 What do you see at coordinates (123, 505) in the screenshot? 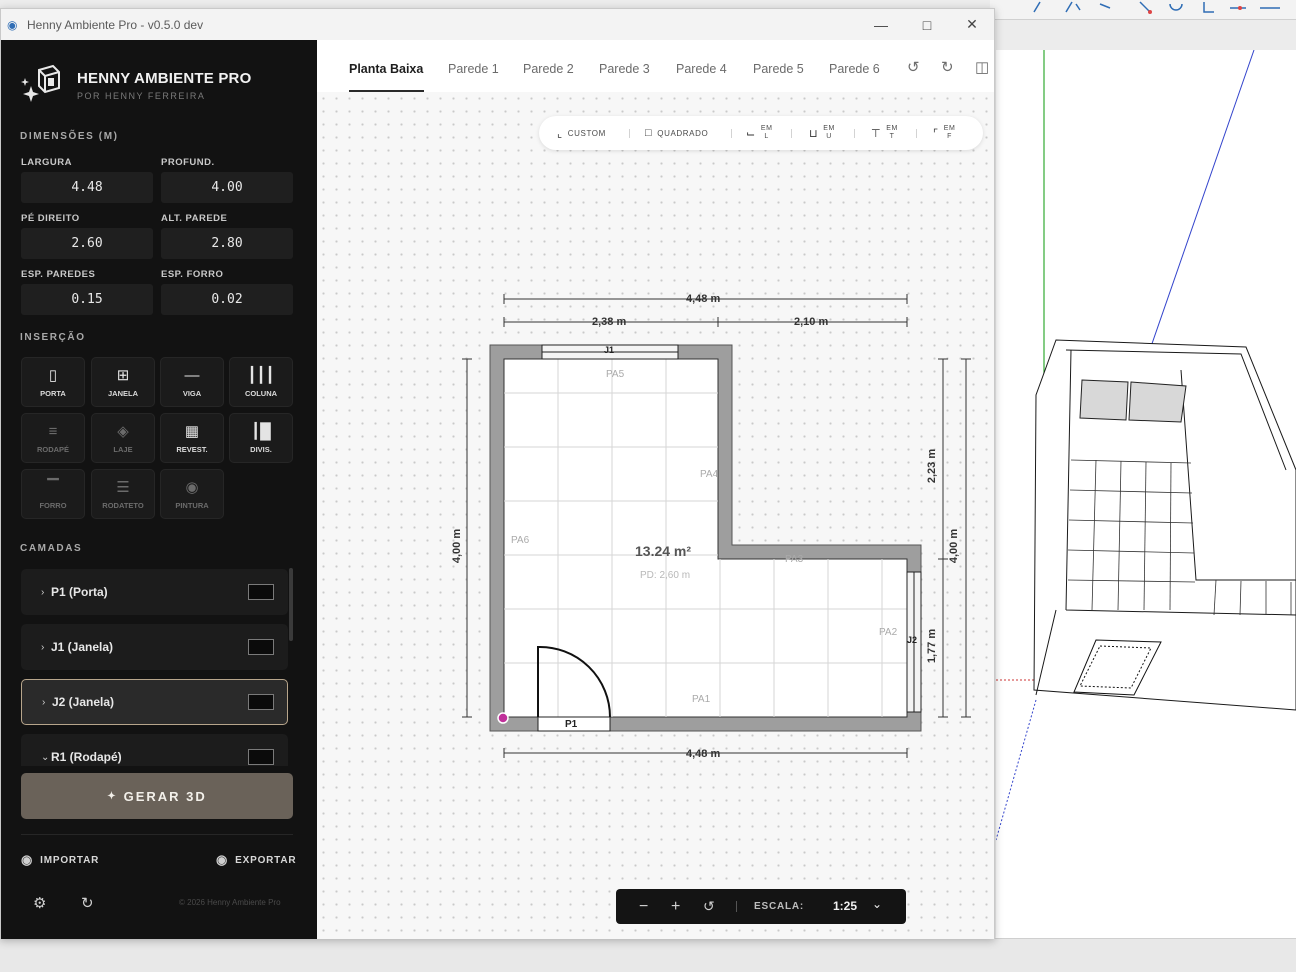
I see `insert-crown-molding-label: RODATETO` at bounding box center [123, 505].